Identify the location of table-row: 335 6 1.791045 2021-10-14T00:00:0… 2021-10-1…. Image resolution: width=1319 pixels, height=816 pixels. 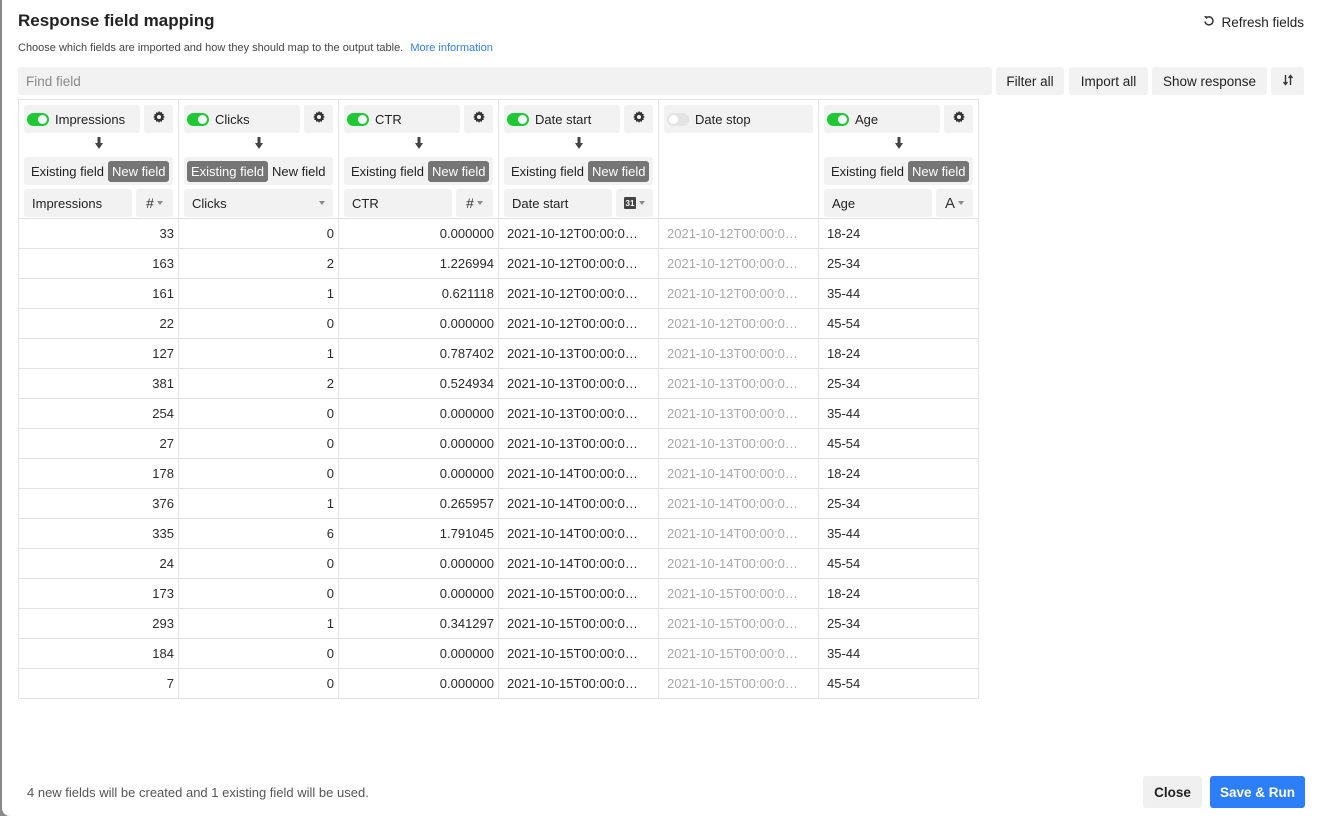
(499, 534).